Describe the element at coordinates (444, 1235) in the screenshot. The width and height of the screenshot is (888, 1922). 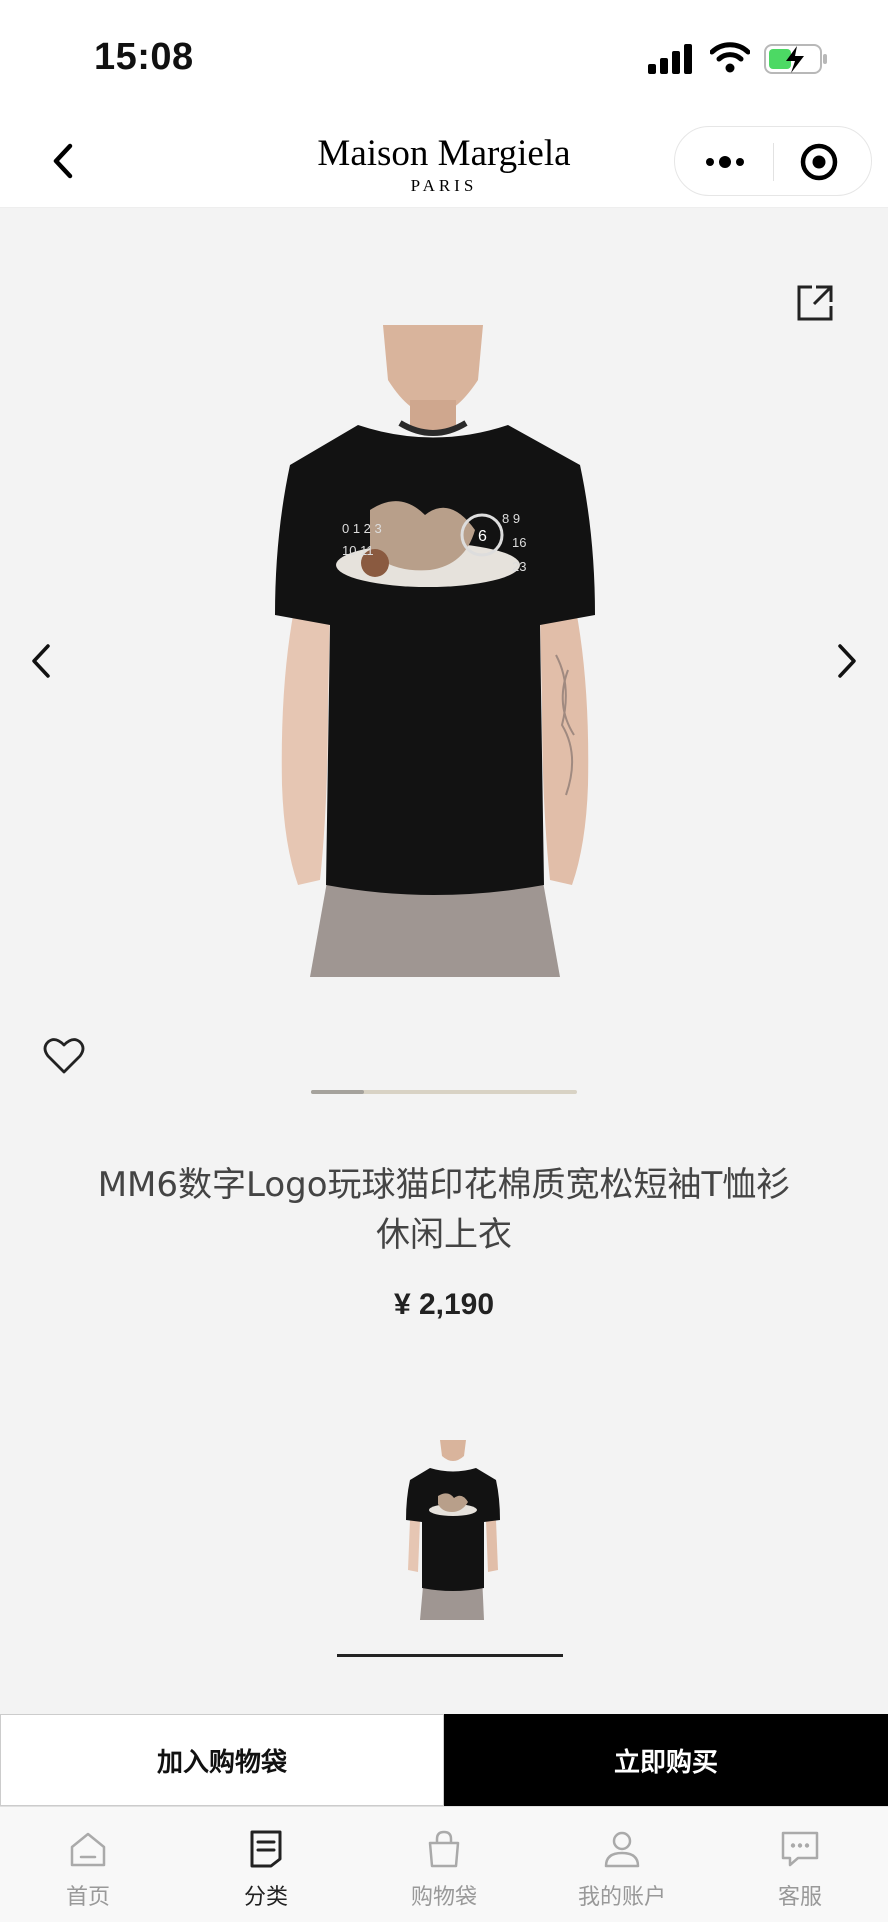
I see `product-title-line2: 休闲上衣` at that location.